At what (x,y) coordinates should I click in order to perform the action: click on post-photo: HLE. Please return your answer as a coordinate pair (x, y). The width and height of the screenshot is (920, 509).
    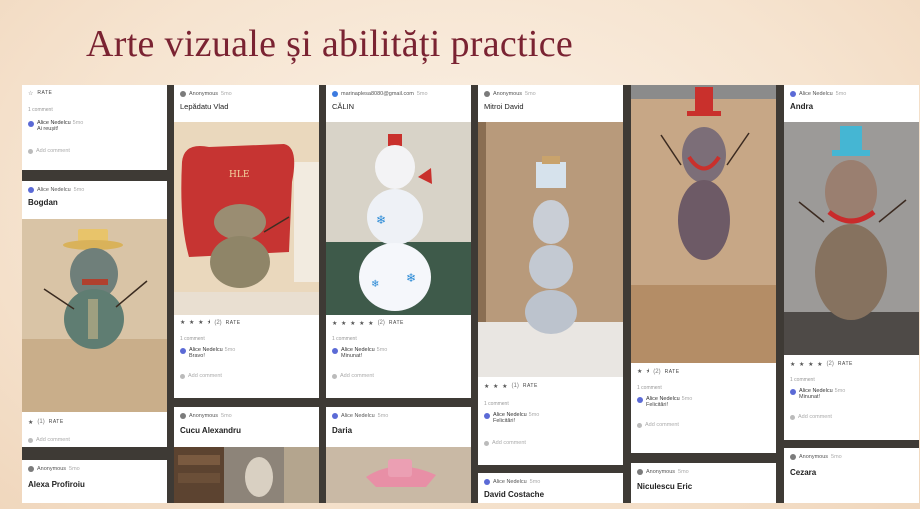
    Looking at the image, I should click on (246, 218).